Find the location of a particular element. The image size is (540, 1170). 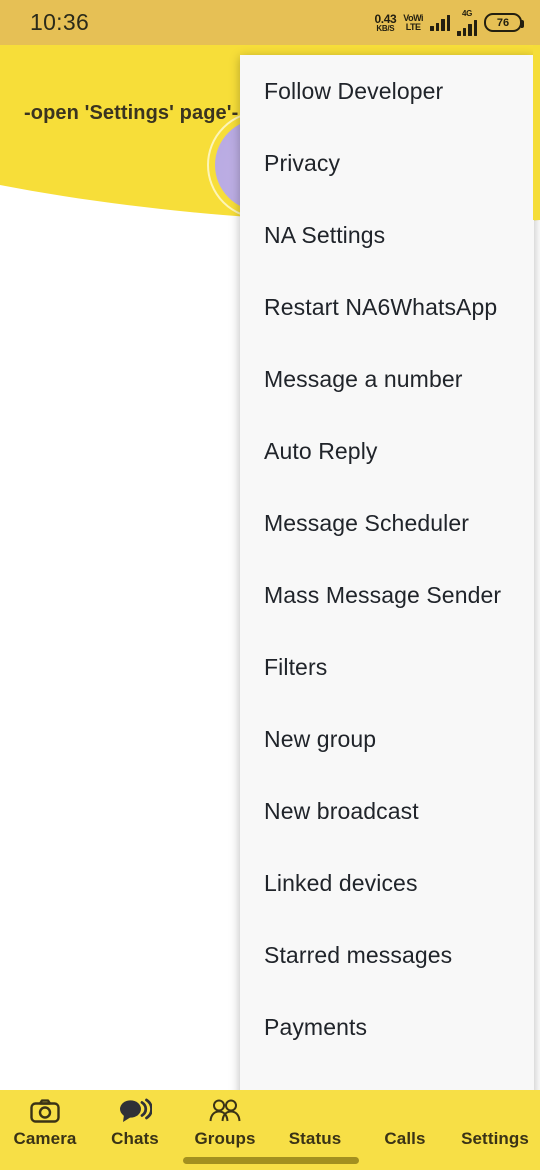

battery-level-label: 76 is located at coordinates (503, 22).